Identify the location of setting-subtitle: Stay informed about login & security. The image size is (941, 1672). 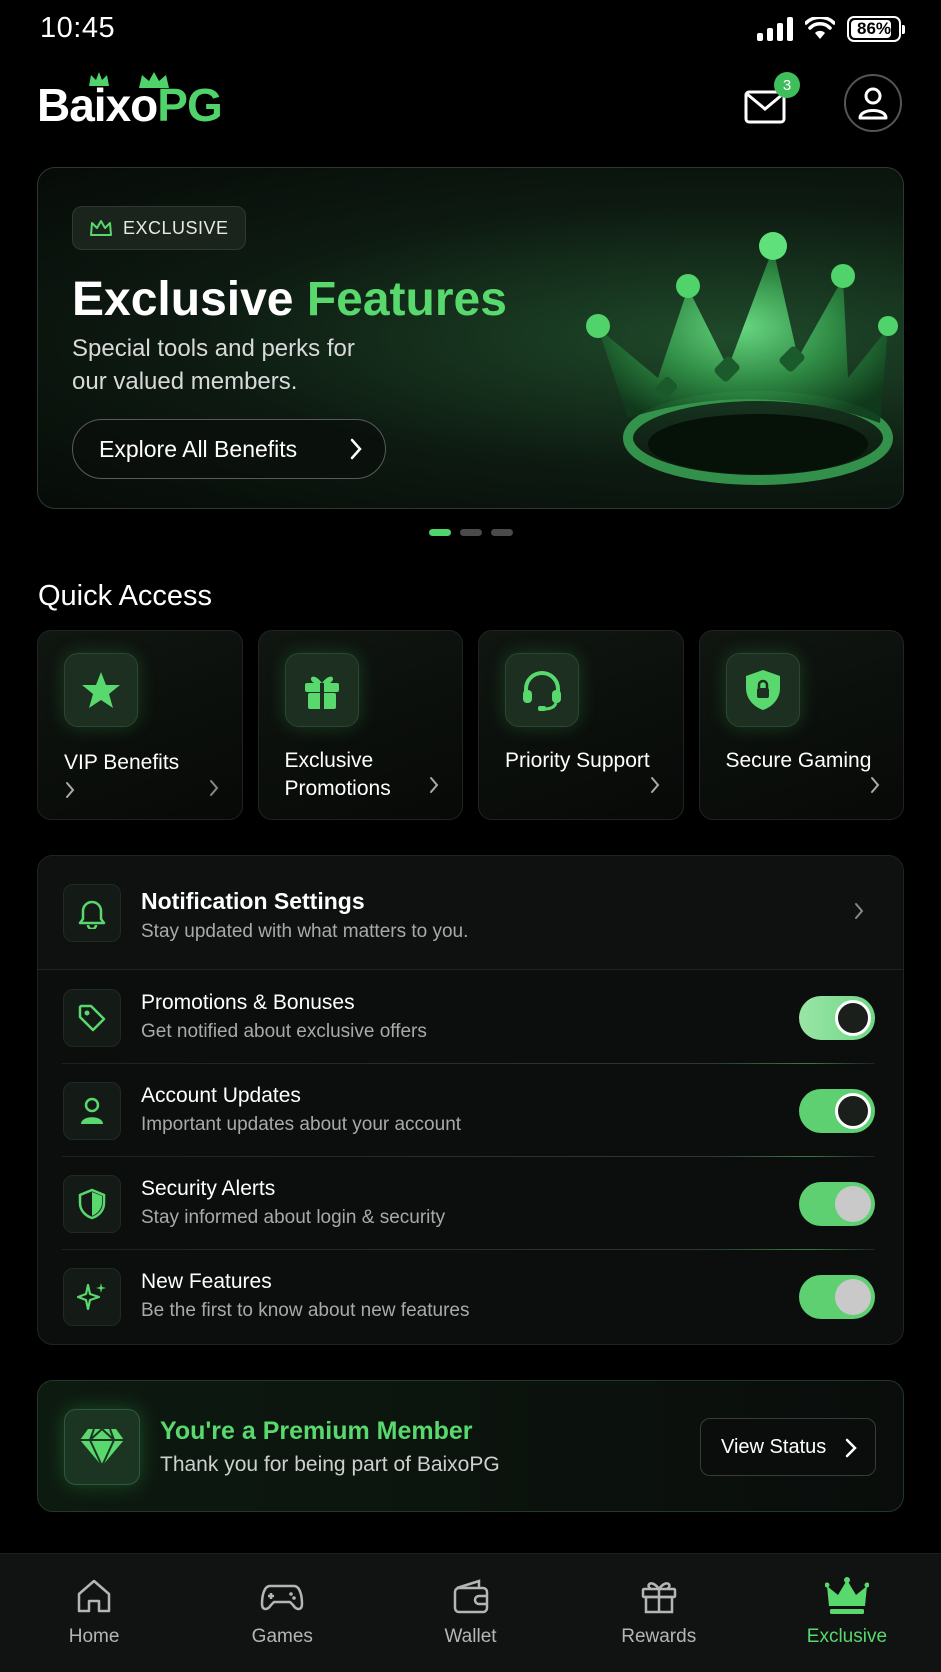
(293, 1217).